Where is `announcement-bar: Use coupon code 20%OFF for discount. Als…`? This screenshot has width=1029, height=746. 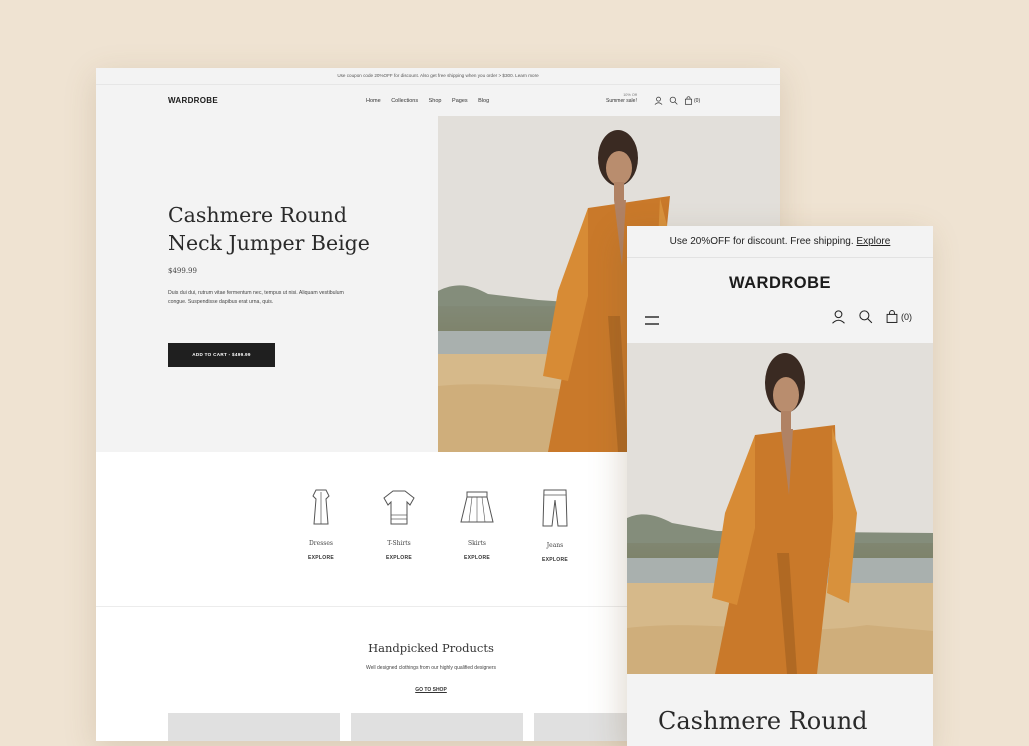 announcement-bar: Use coupon code 20%OFF for discount. Als… is located at coordinates (438, 76).